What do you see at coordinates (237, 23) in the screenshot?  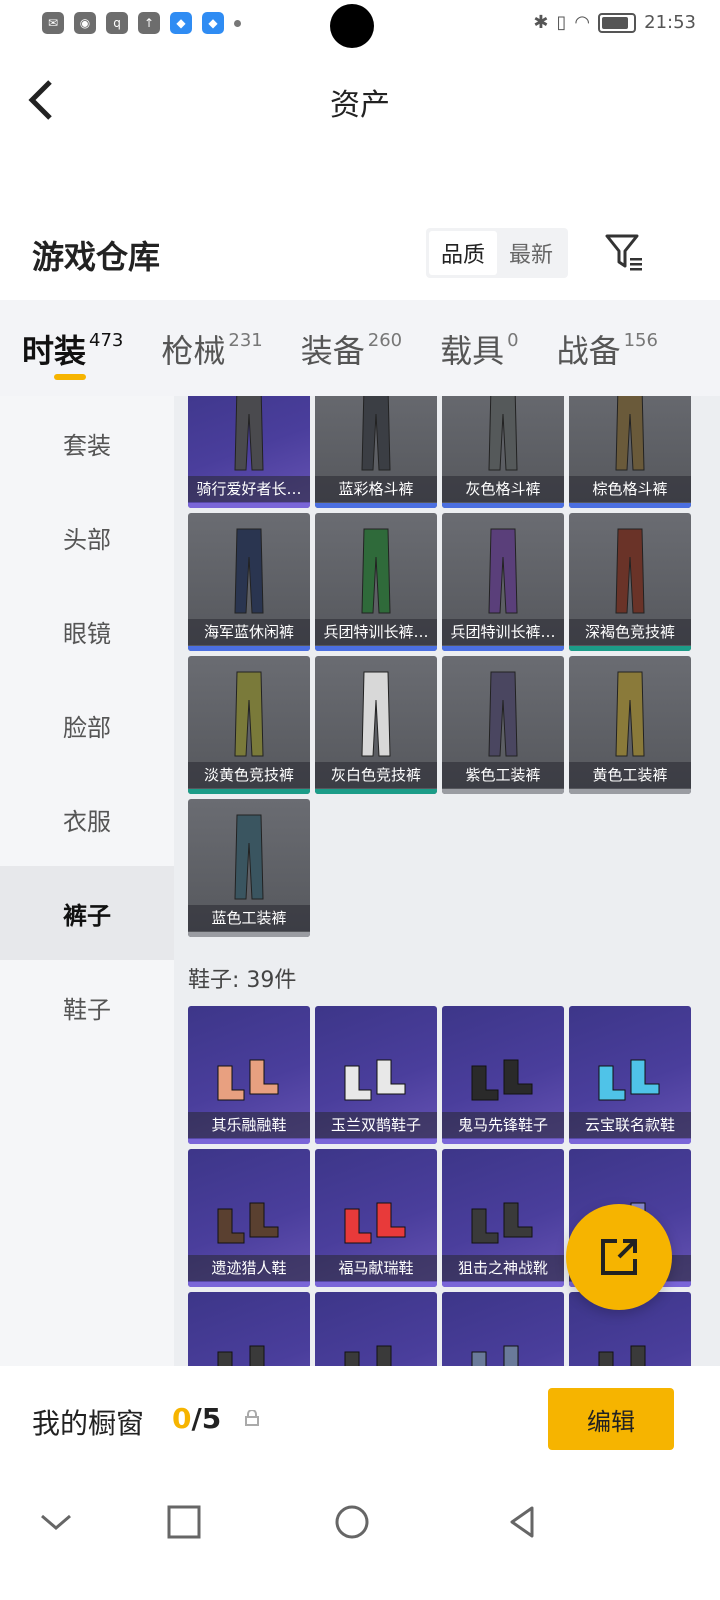 I see `more-notifications-icon` at bounding box center [237, 23].